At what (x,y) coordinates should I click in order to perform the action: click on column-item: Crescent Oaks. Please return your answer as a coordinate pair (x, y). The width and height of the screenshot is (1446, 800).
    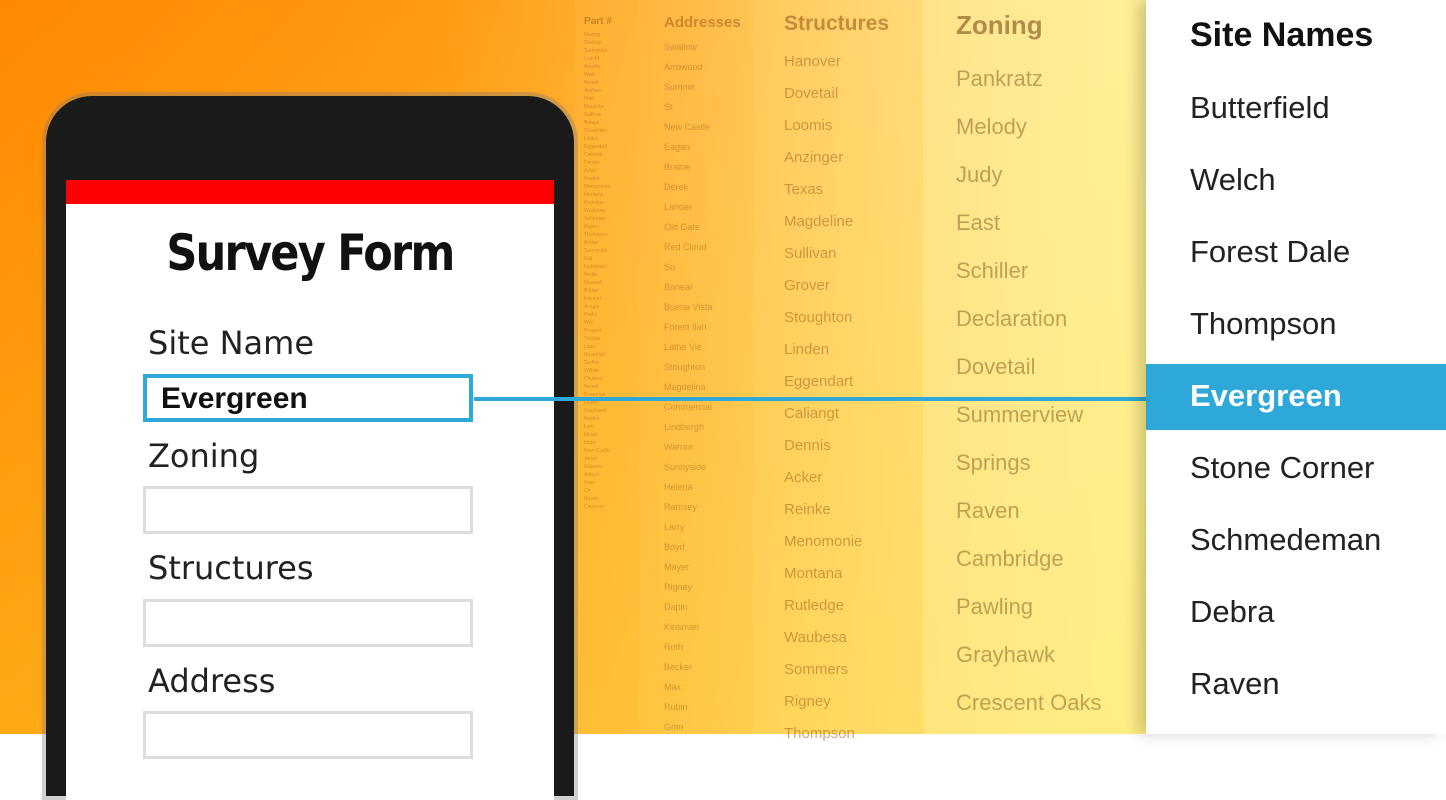
    Looking at the image, I should click on (1029, 702).